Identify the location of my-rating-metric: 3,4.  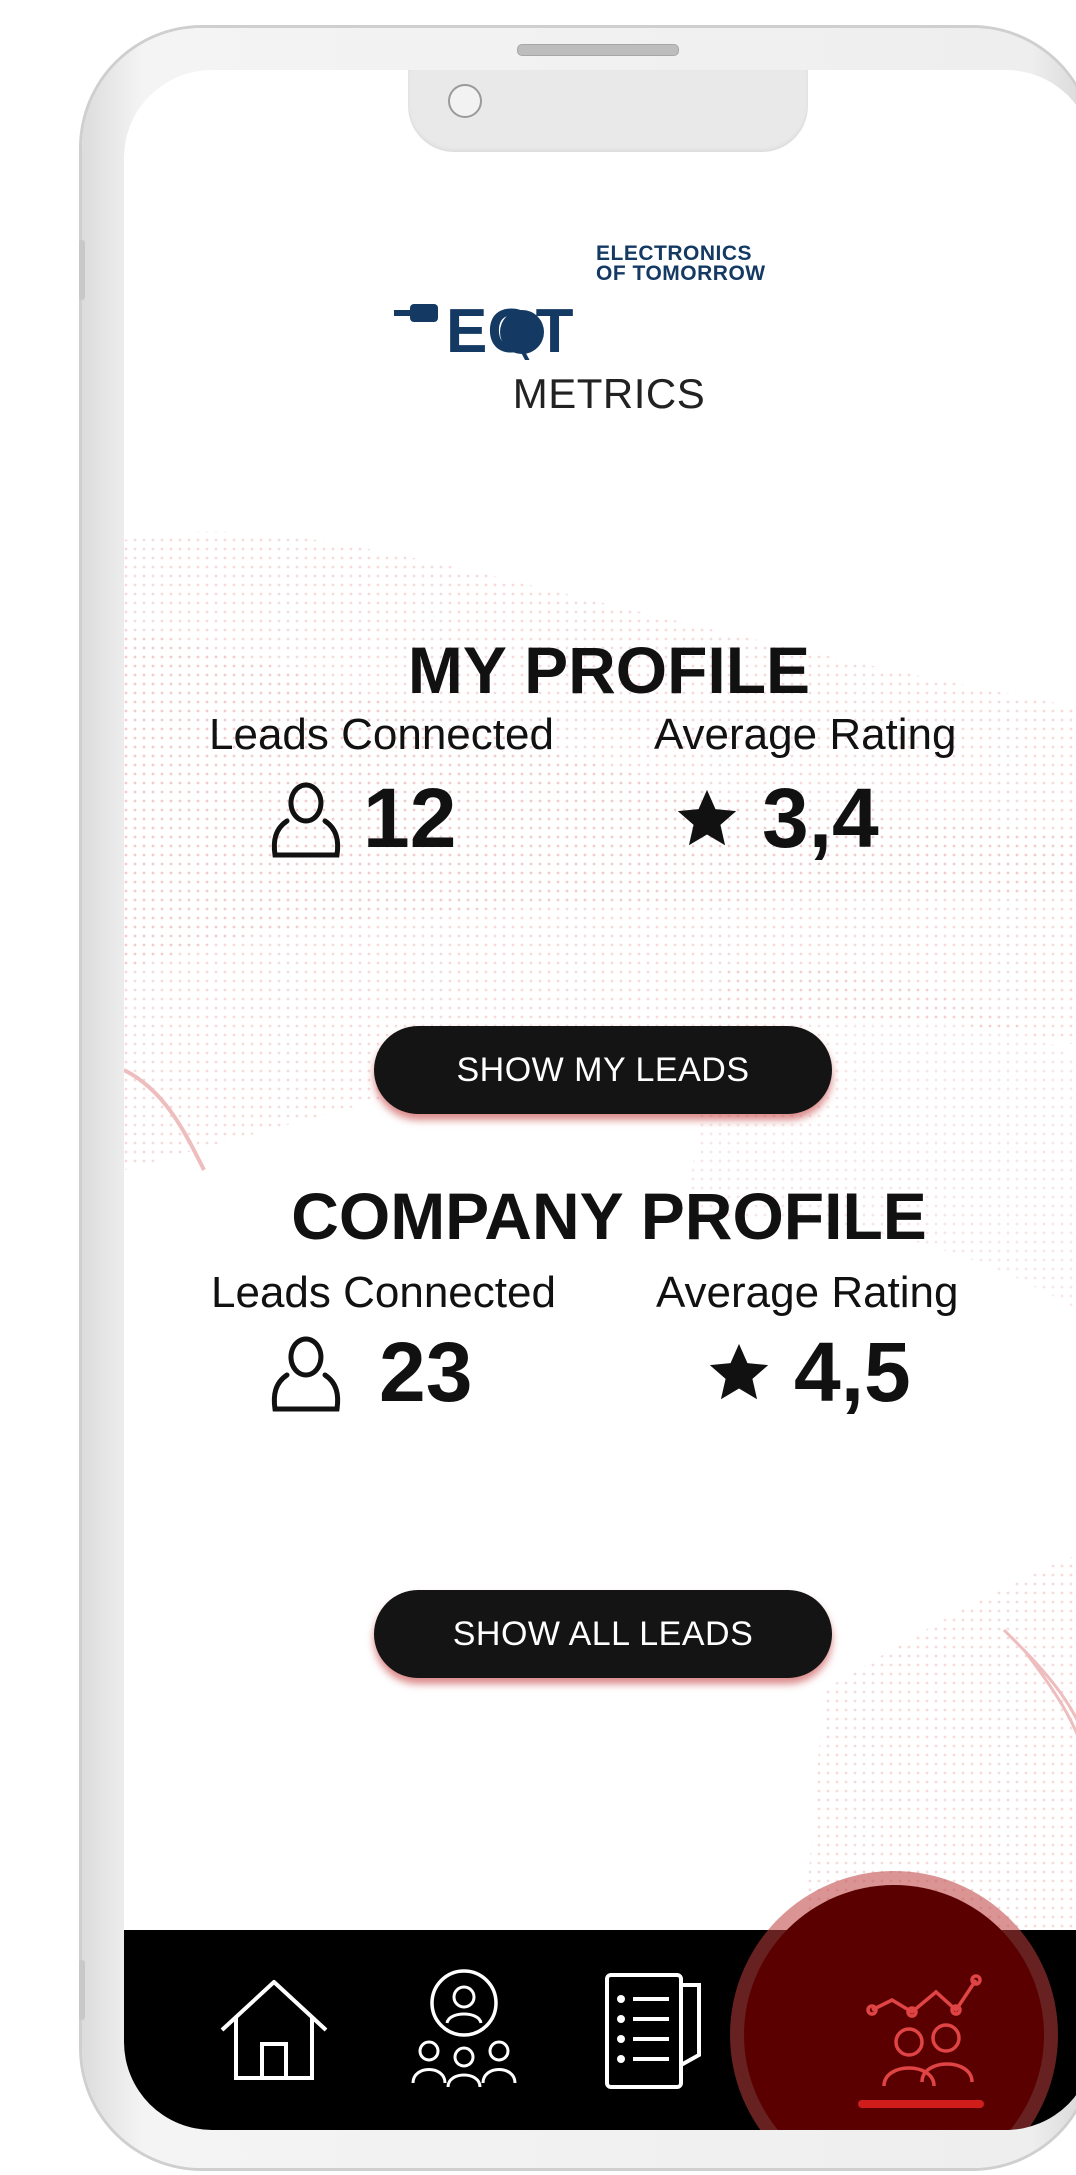
(775, 818).